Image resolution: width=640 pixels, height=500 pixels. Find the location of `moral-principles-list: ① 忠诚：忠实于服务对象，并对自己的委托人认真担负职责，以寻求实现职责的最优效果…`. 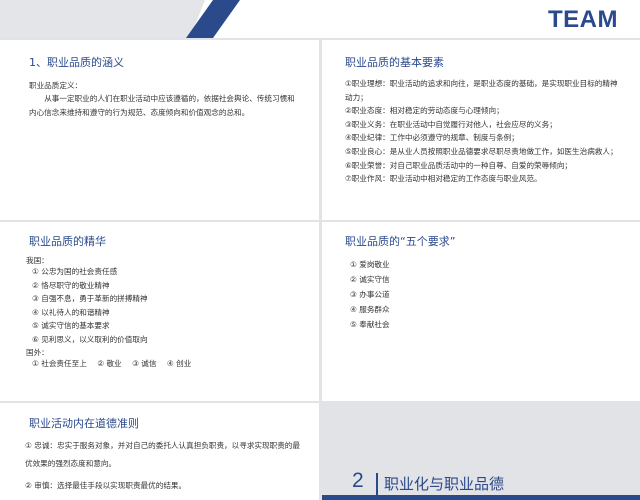

moral-principles-list: ① 忠诚：忠实于服务对象，并对自己的委托人认真担负职责，以寻求实现职责的最优效果… is located at coordinates (164, 466).